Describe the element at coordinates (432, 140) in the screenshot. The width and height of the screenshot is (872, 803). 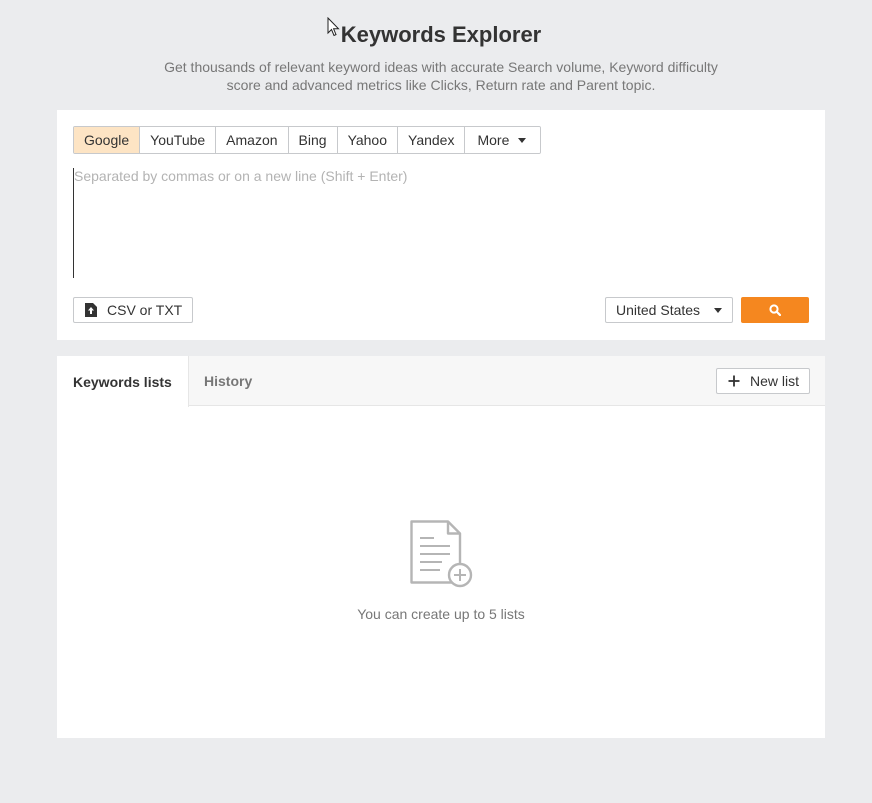
I see `engine-tab-yandex: Yandex` at that location.